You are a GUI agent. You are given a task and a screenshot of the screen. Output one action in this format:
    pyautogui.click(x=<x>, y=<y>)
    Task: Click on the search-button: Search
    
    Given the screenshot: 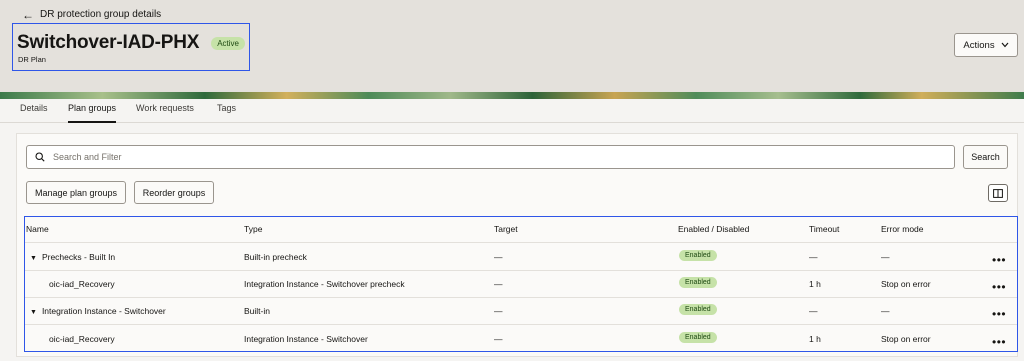 What is the action you would take?
    pyautogui.click(x=985, y=157)
    